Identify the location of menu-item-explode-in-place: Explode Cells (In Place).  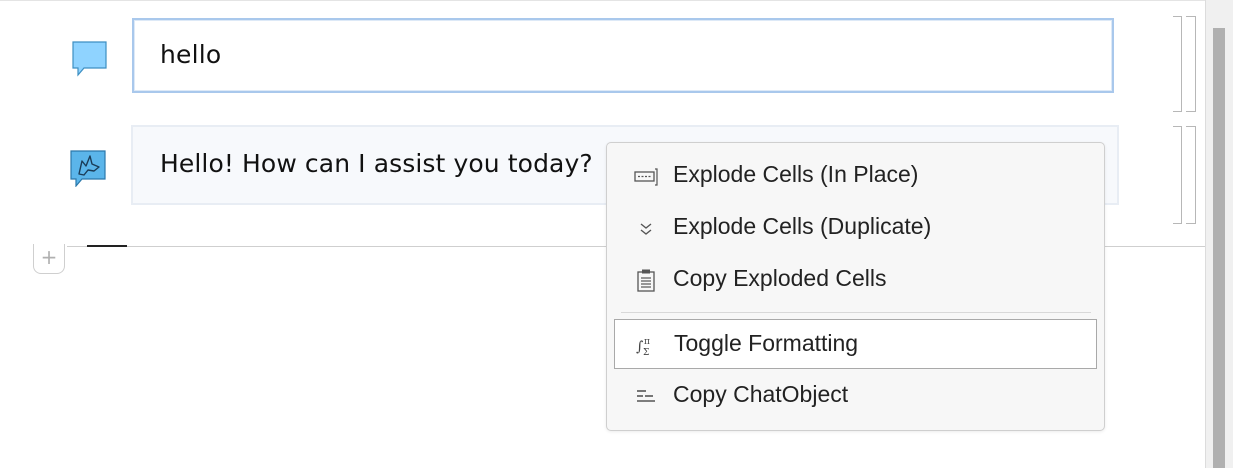
(855, 175).